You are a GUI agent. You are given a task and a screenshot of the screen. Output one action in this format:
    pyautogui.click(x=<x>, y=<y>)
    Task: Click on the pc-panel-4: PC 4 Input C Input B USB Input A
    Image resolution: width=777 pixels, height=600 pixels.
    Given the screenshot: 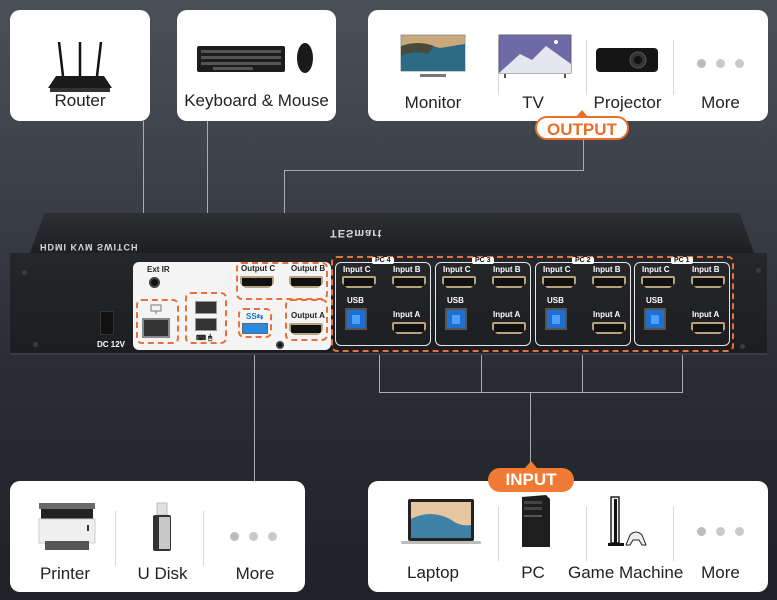 What is the action you would take?
    pyautogui.click(x=383, y=301)
    